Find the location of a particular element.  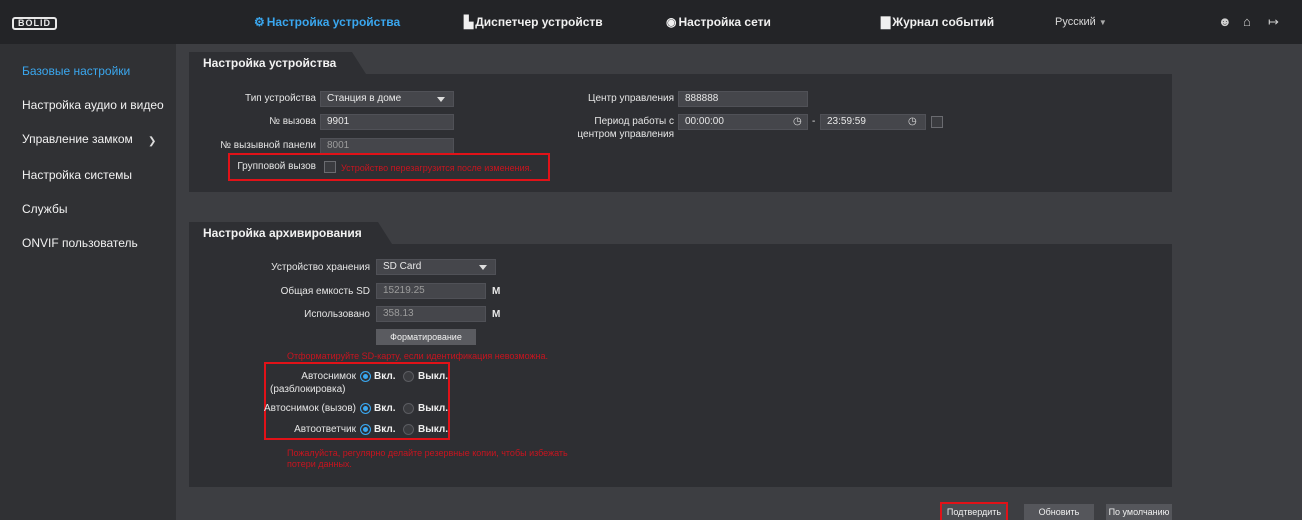

call-number-label: № вызова is located at coordinates (292, 121).